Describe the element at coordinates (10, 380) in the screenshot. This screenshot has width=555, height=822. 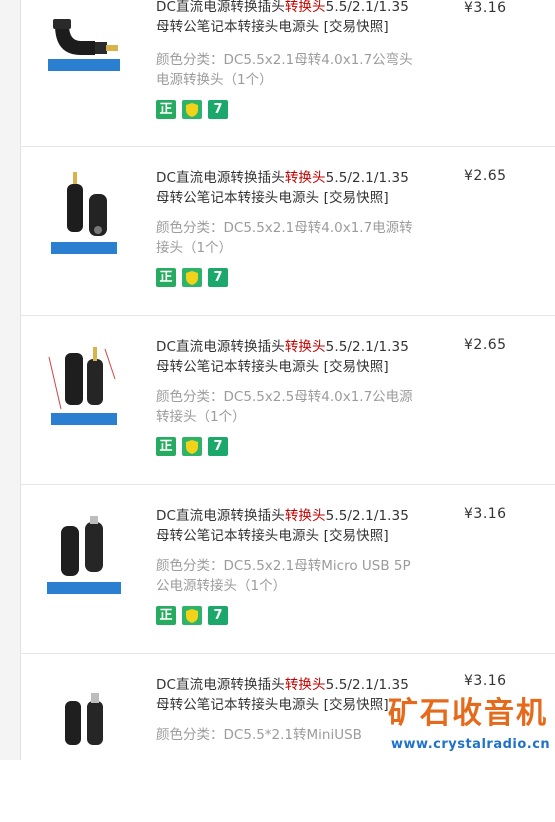
I see `left-sidebar-strip` at that location.